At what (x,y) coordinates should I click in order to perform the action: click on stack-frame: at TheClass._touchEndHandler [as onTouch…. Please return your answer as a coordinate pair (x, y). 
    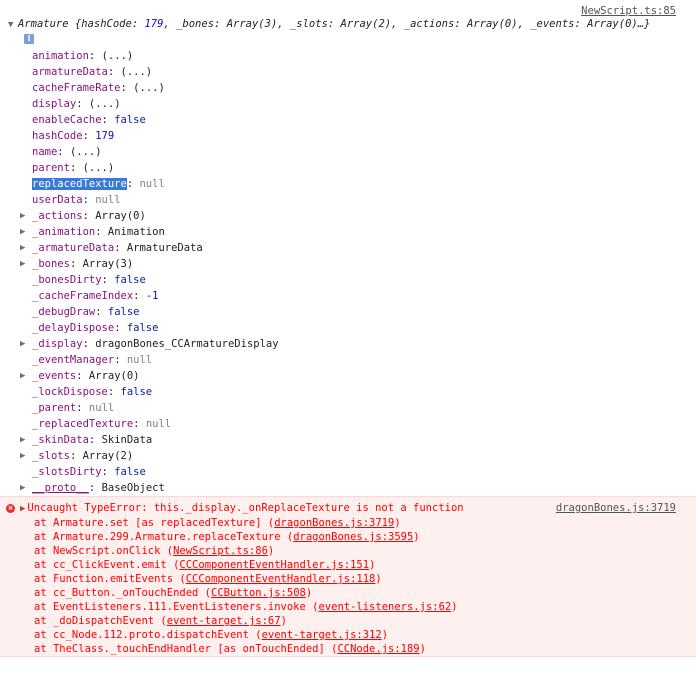
    Looking at the image, I should click on (246, 649).